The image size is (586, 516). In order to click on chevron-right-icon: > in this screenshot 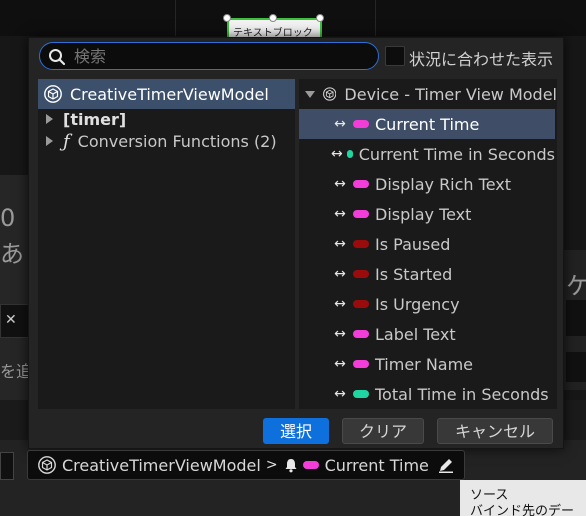, I will do `click(271, 465)`.